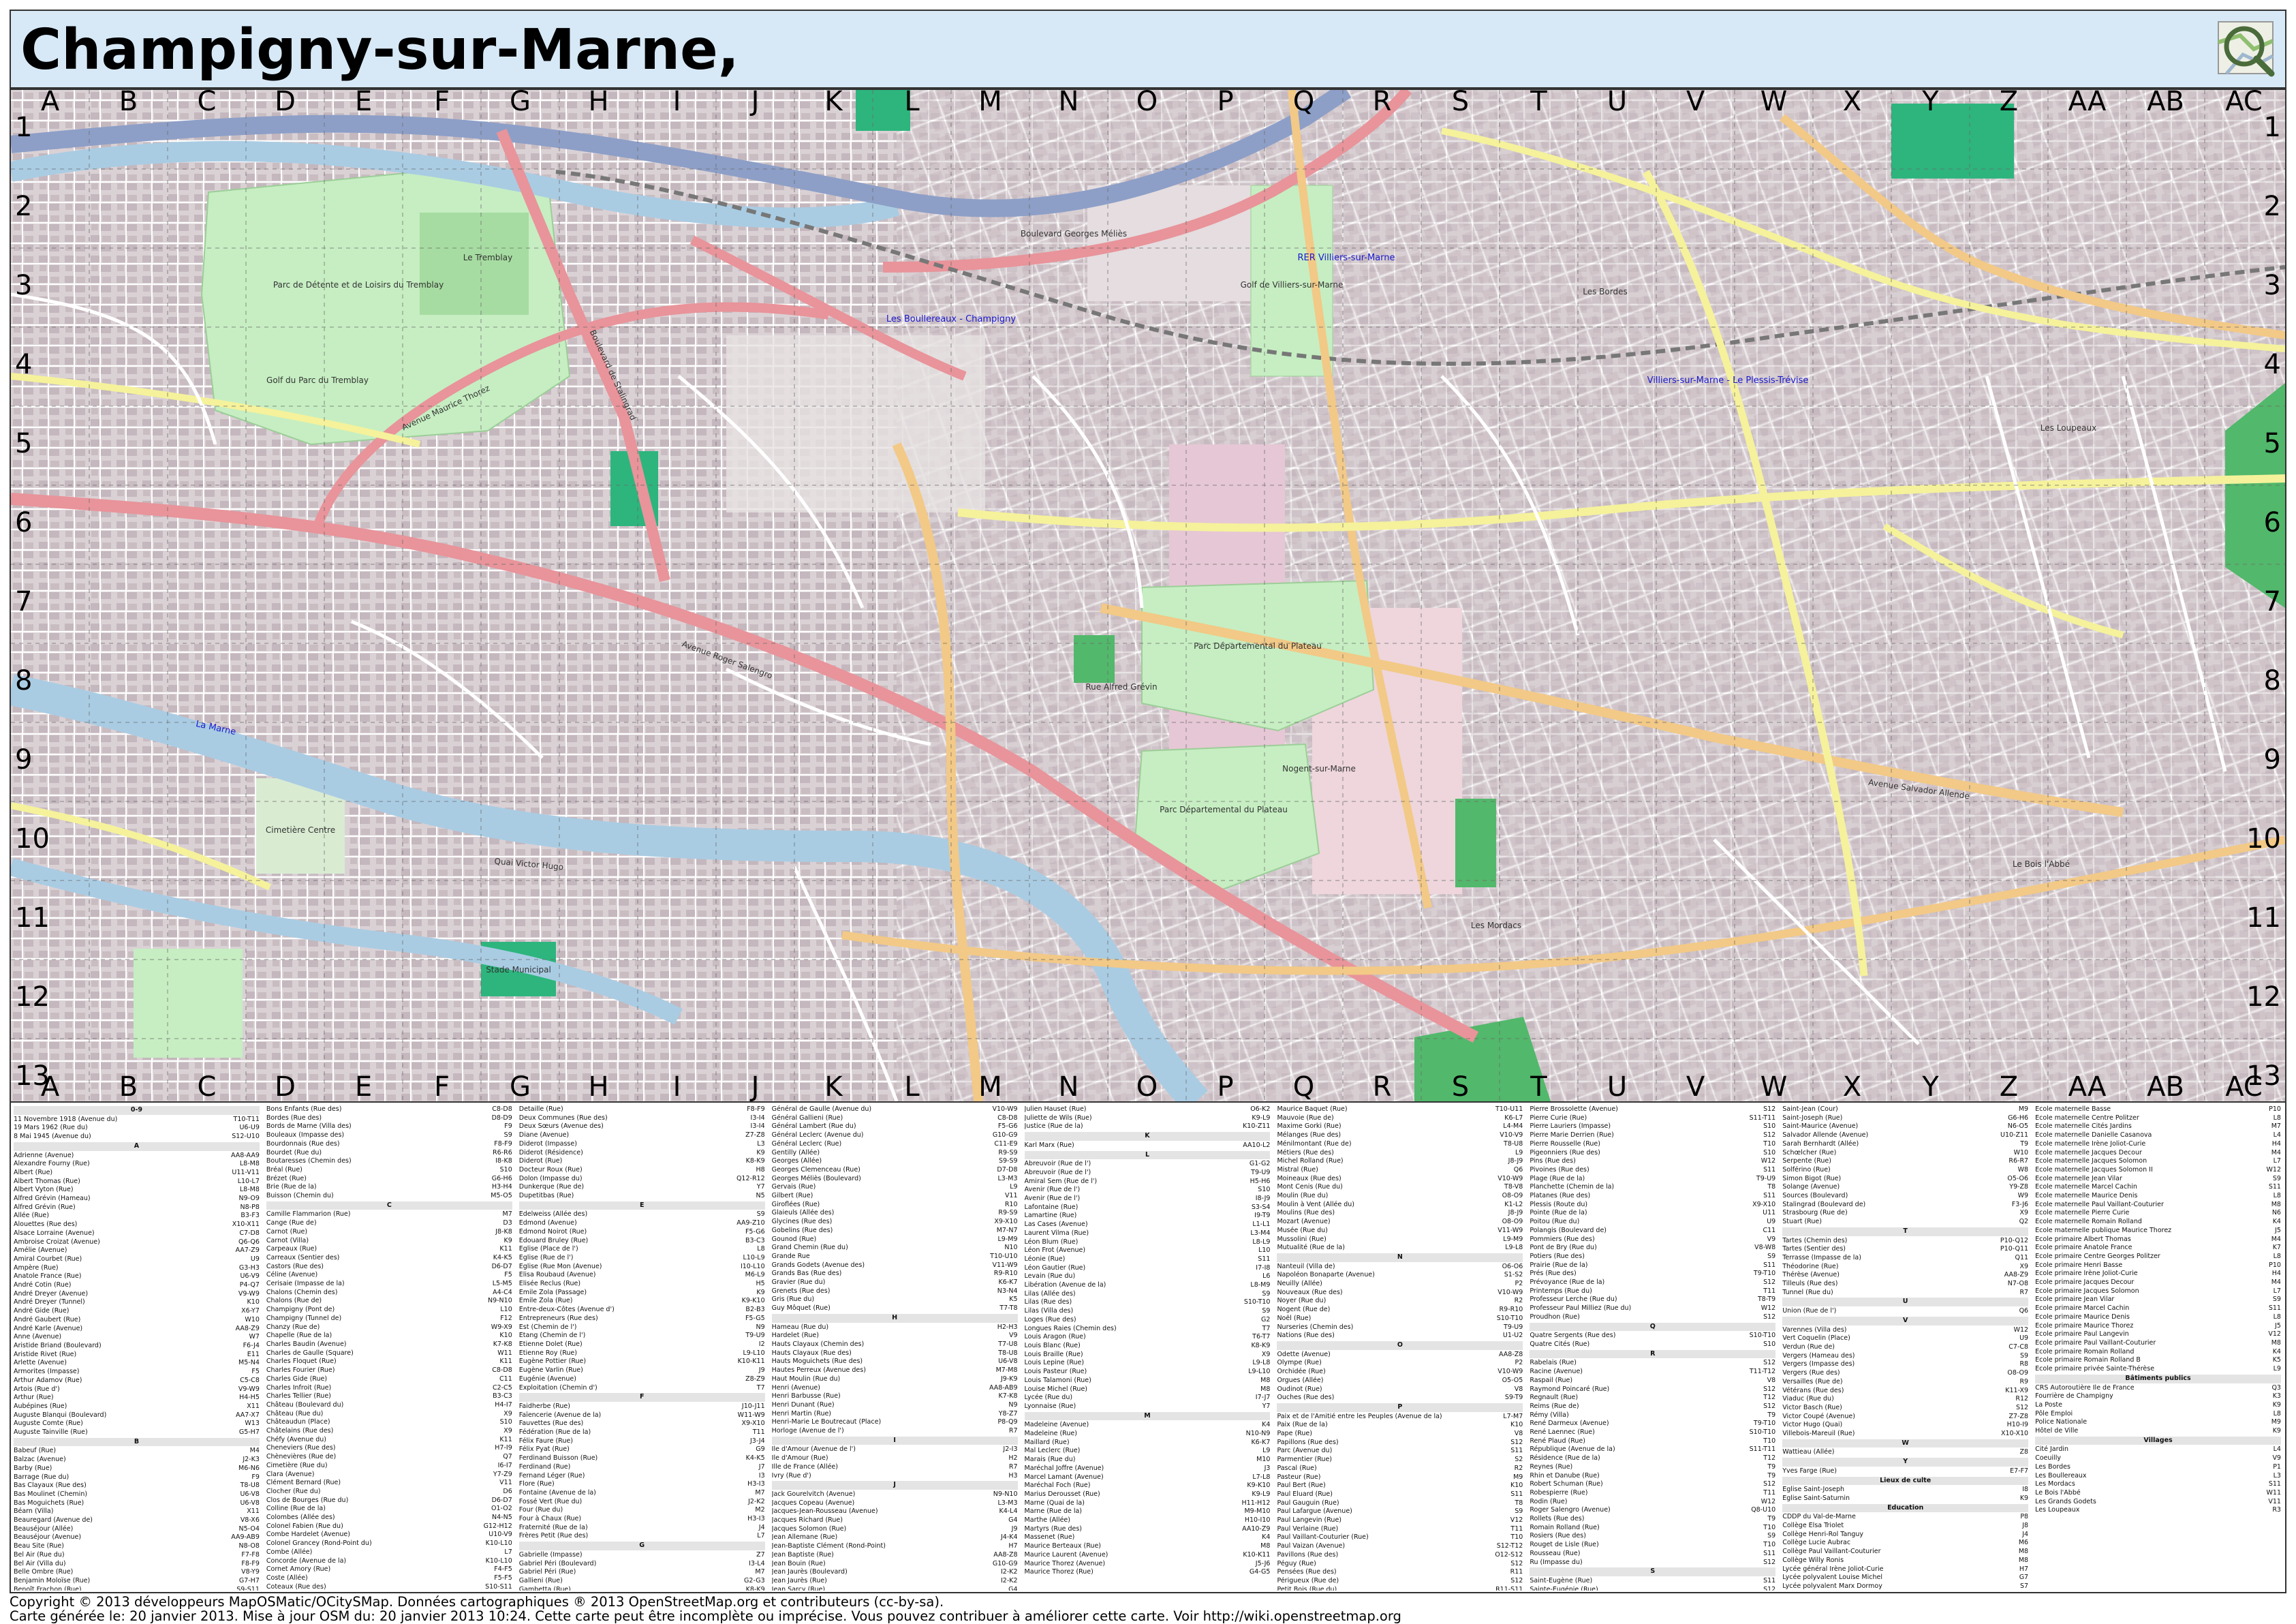 The width and height of the screenshot is (2296, 1624). What do you see at coordinates (895, 1379) in the screenshot?
I see `index-entry: Haut Moulin (Rue du) J9-K9` at bounding box center [895, 1379].